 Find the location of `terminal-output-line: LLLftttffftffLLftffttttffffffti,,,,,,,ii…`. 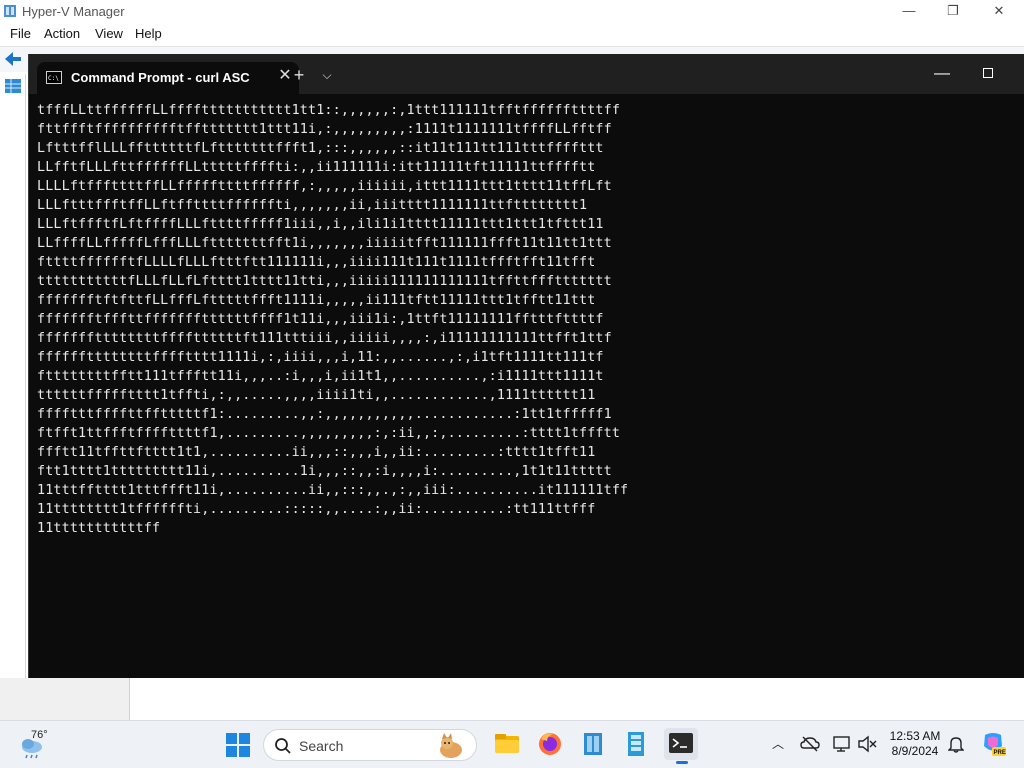

terminal-output-line: LLLftttffftffLLftffttttffffffti,,,,,,,ii… is located at coordinates (312, 205).